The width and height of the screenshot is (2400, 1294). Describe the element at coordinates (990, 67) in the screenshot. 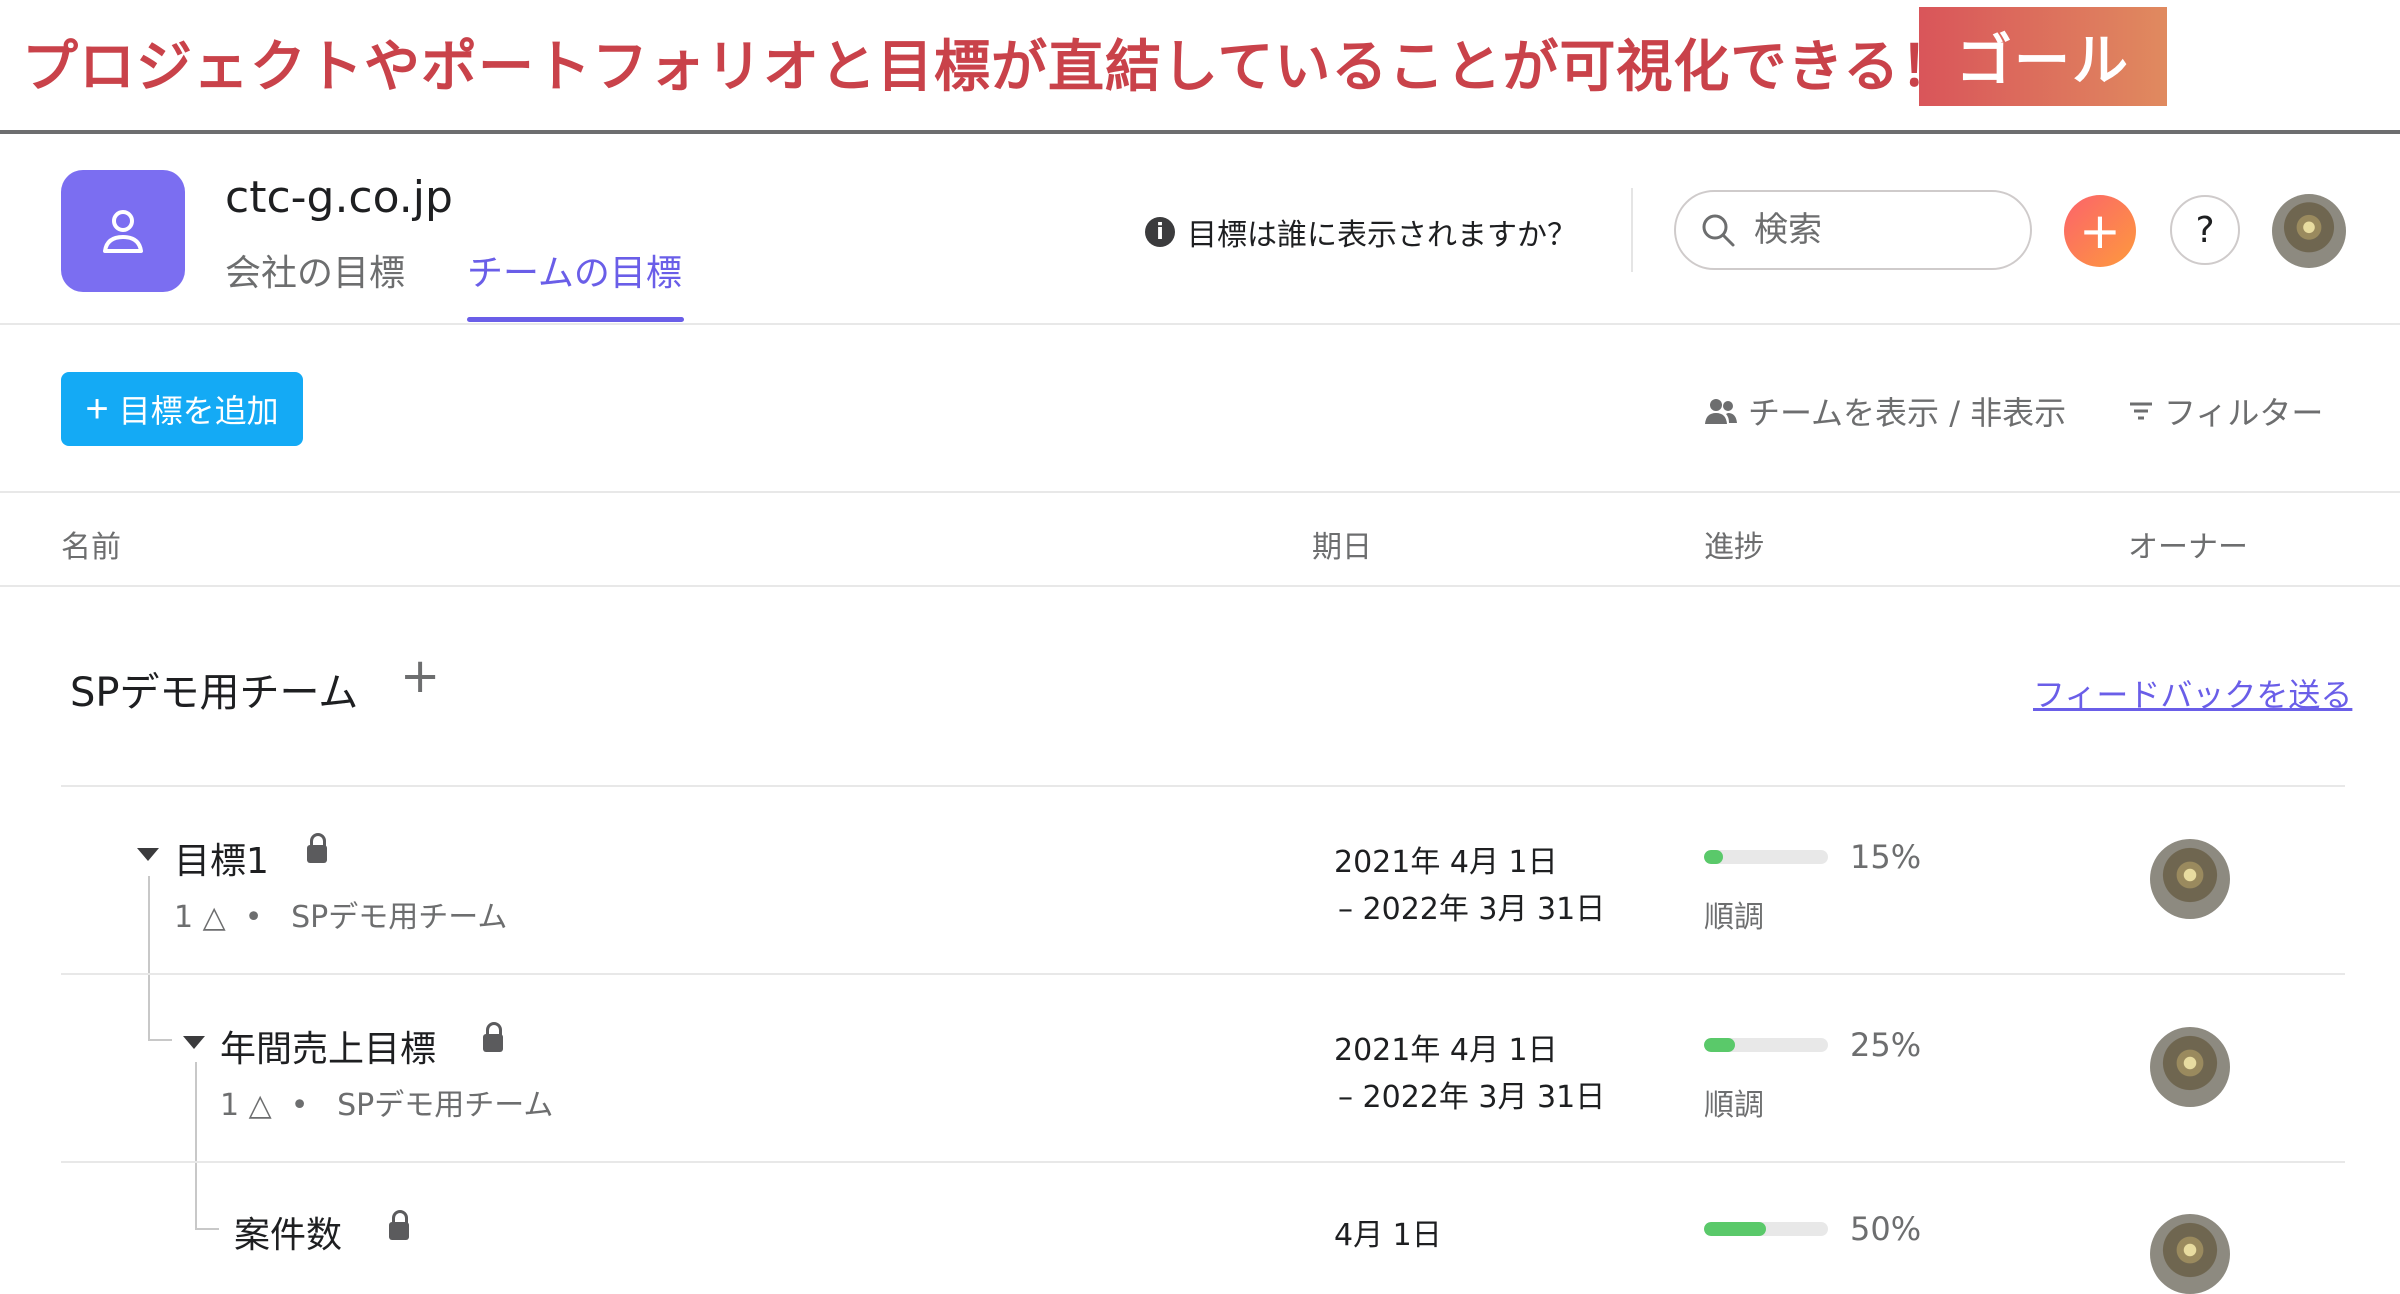

I see `banner-text: プロジェクトやポートフォリオと目標が直結していることが可視化できる！` at that location.